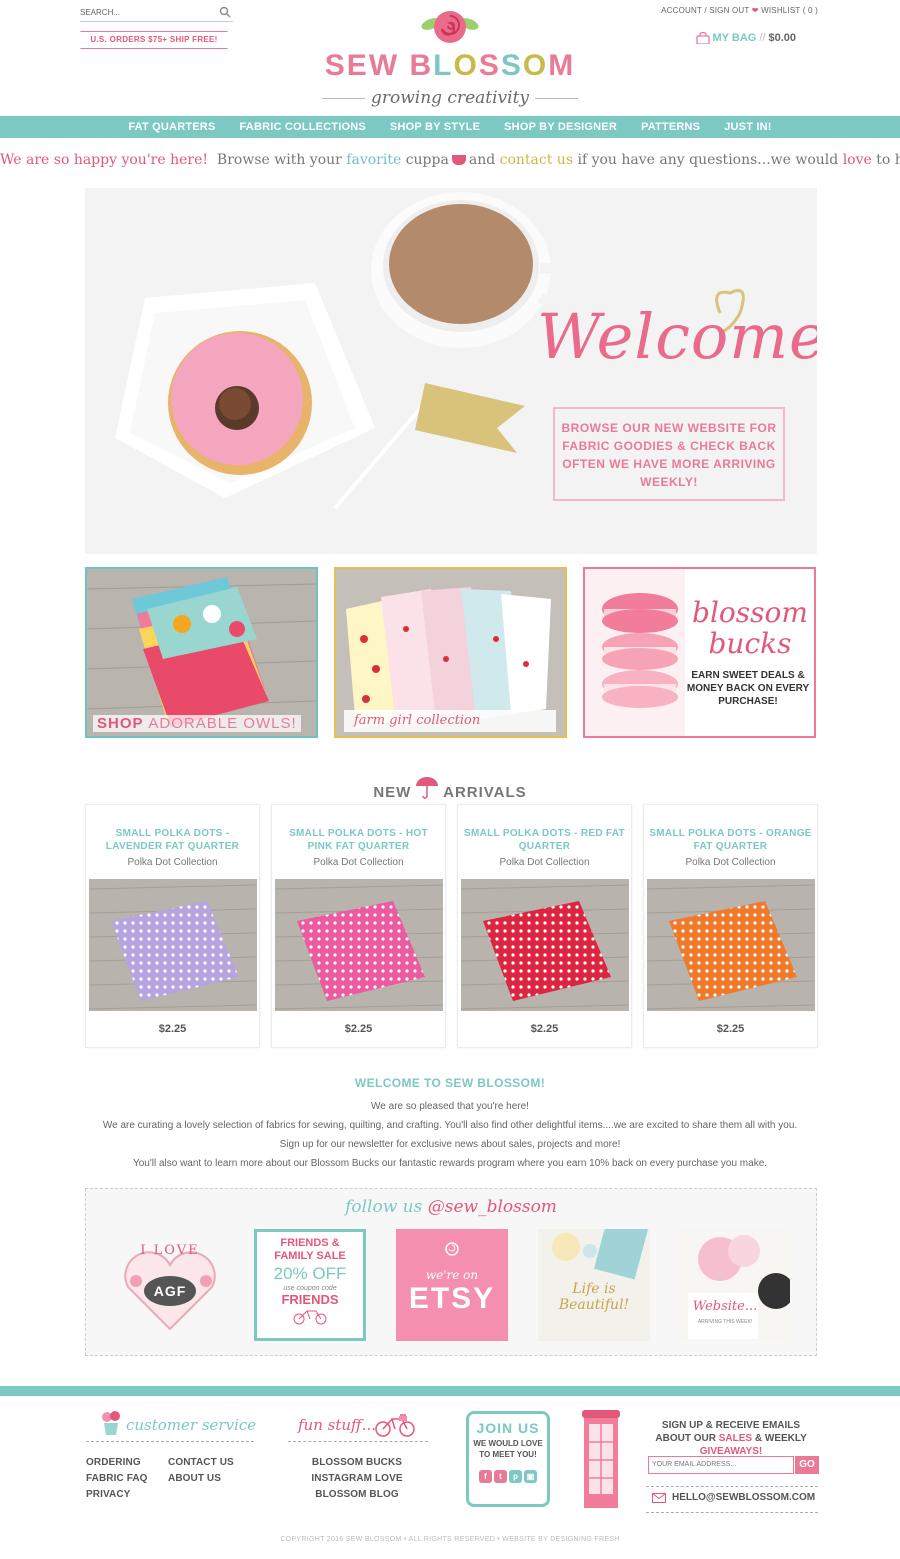 The height and width of the screenshot is (1559, 900). Describe the element at coordinates (310, 1273) in the screenshot. I see `ig-sale-percent: 20% OFF` at that location.